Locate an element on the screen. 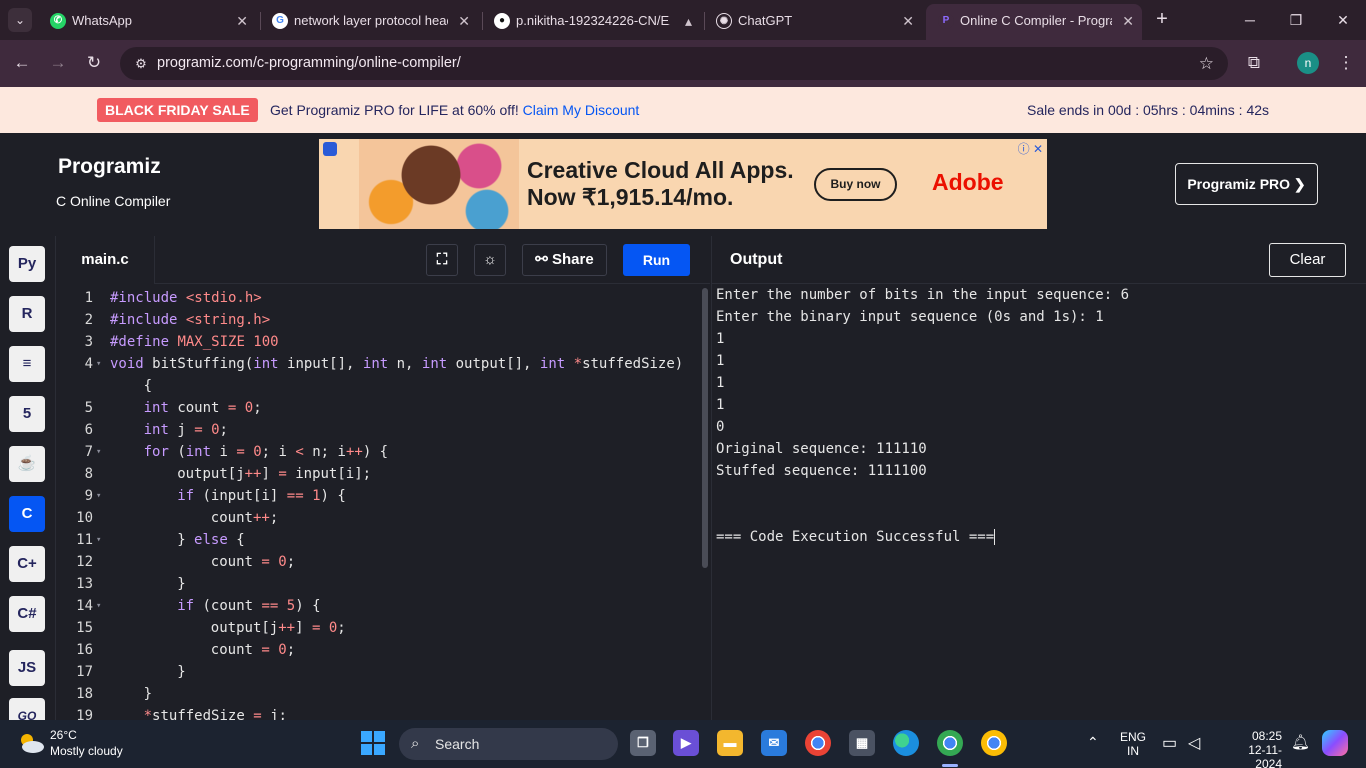  programiz-logo: Programiz is located at coordinates (109, 167).